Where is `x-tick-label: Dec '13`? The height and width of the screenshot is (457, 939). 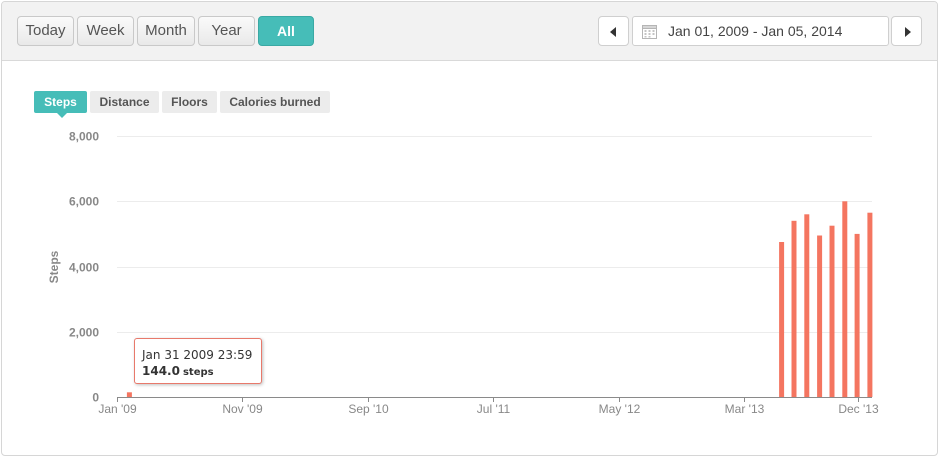 x-tick-label: Dec '13 is located at coordinates (858, 409).